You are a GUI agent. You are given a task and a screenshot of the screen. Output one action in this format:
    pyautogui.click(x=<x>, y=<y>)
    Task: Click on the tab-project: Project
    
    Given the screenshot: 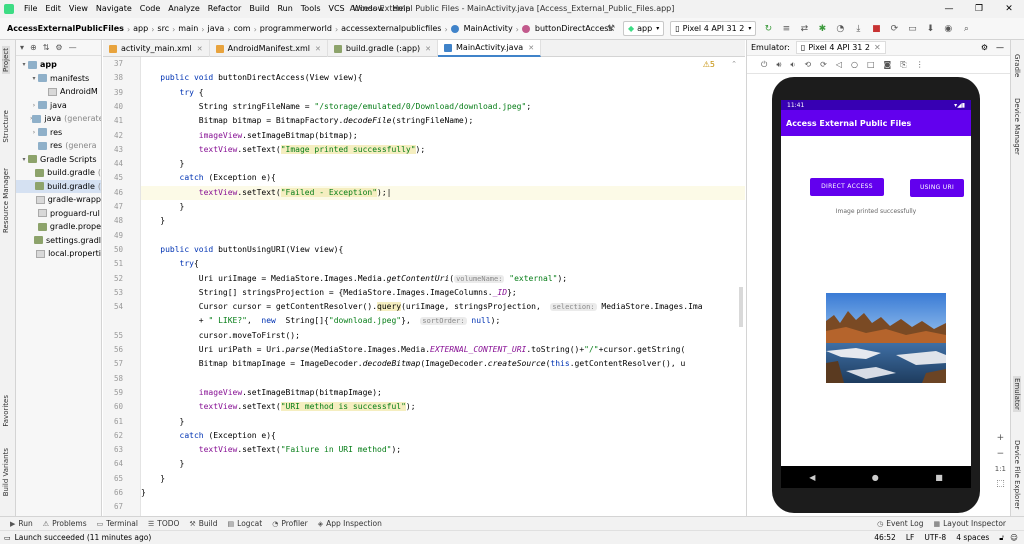 What is the action you would take?
    pyautogui.click(x=6, y=60)
    